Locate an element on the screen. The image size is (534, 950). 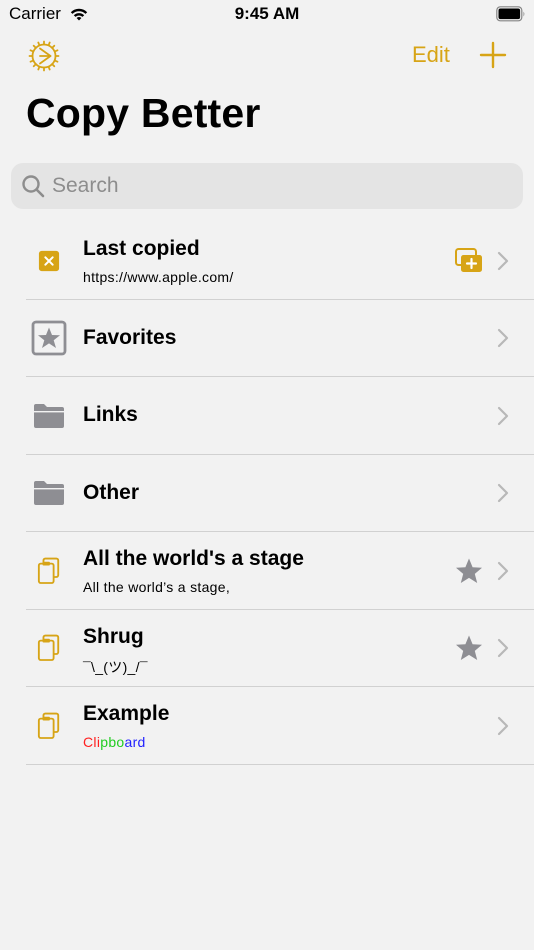
list-item-links: Links is located at coordinates (267, 416).